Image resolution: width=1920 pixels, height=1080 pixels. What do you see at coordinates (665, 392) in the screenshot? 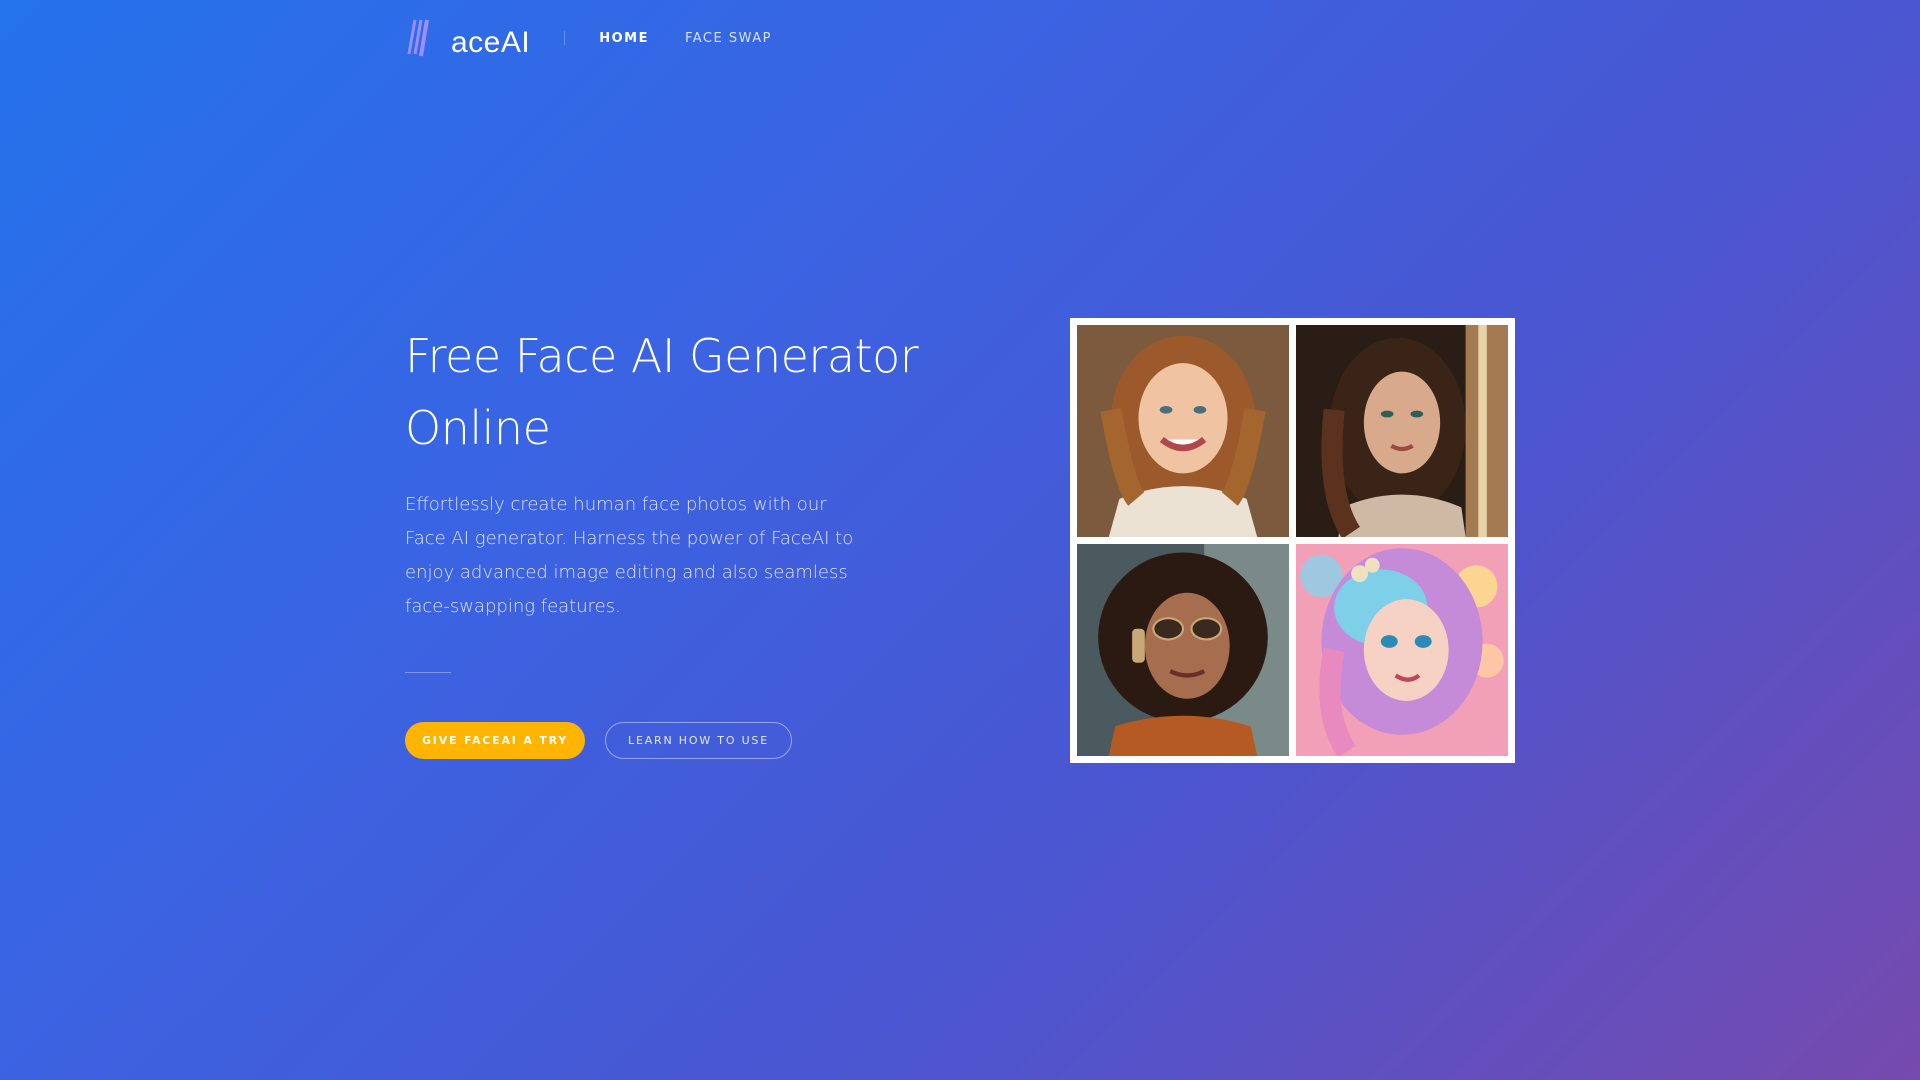
I see `hero-title: Free Face AI Generator Online` at bounding box center [665, 392].